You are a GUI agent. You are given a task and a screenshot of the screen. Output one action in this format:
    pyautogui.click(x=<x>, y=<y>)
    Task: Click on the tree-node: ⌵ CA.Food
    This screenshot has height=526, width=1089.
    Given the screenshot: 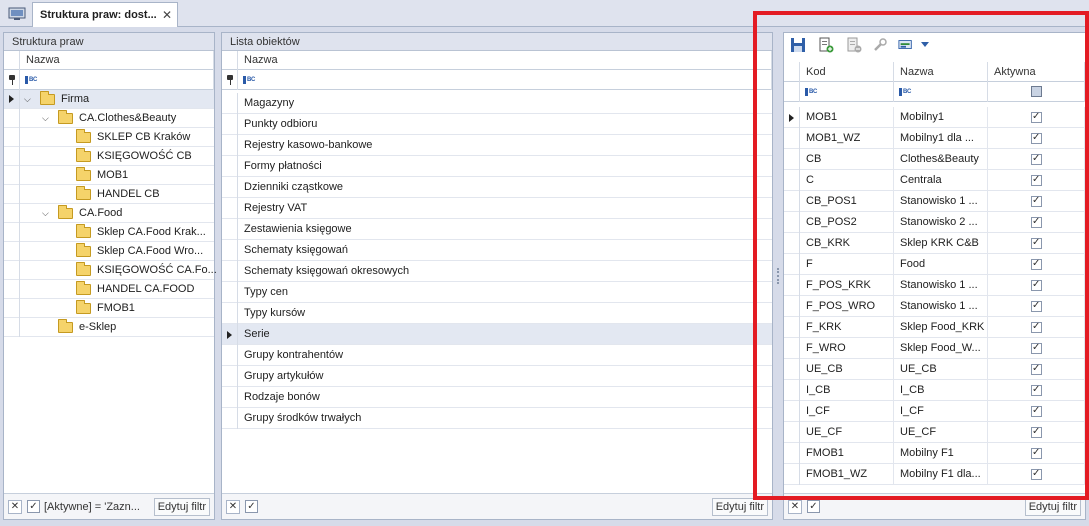 What is the action you would take?
    pyautogui.click(x=109, y=213)
    